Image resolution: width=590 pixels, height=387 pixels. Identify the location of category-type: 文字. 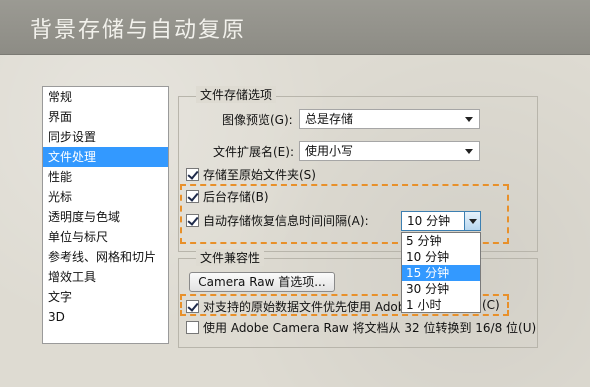
(105, 297).